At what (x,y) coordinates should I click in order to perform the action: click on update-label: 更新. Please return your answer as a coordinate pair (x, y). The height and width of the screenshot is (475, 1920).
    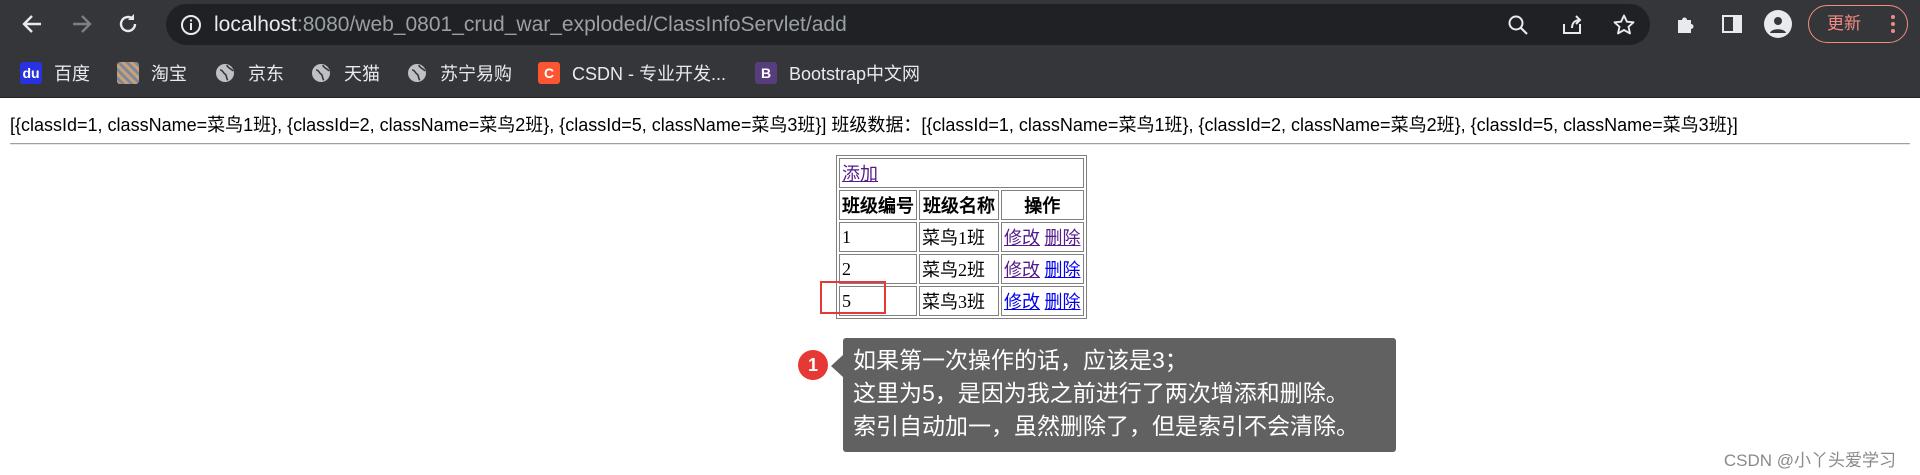
    Looking at the image, I should click on (1844, 23).